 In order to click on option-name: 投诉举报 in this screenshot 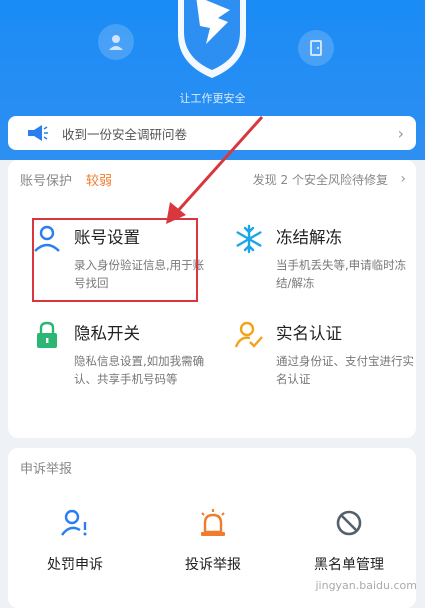, I will do `click(213, 565)`.